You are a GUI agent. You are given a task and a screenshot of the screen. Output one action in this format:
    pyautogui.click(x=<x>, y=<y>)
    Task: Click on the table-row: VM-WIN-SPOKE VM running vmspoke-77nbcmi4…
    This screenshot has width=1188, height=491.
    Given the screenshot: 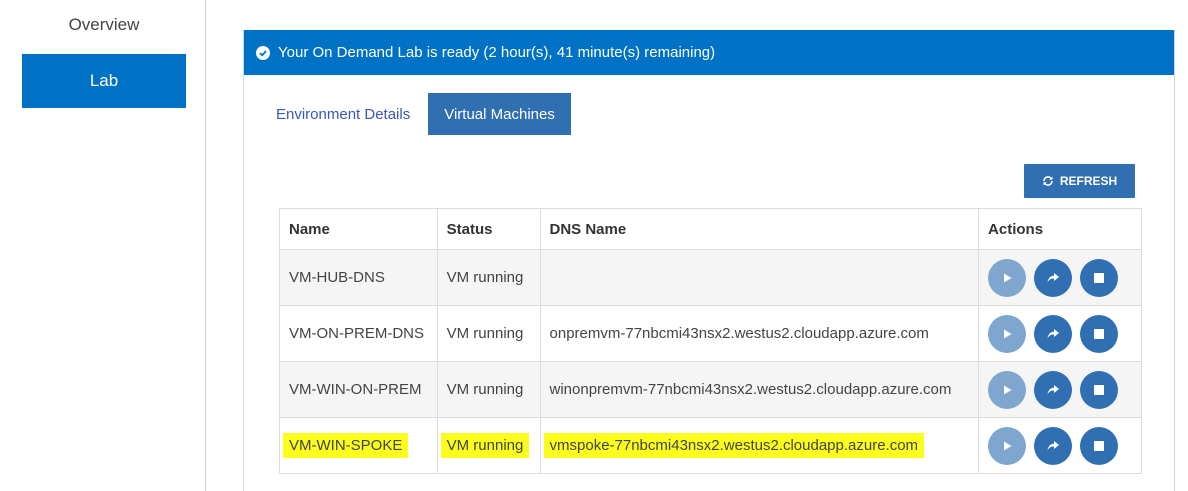 What is the action you would take?
    pyautogui.click(x=710, y=445)
    